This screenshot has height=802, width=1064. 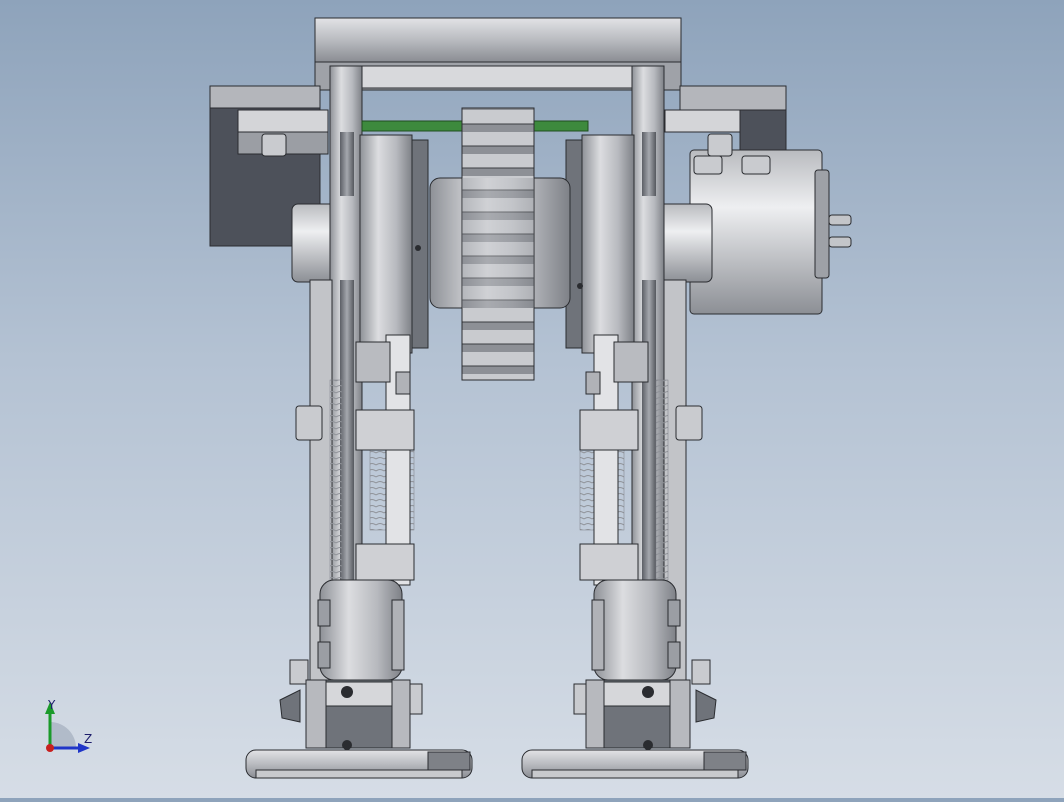 What do you see at coordinates (635, 764) in the screenshot?
I see `right-foot-plate` at bounding box center [635, 764].